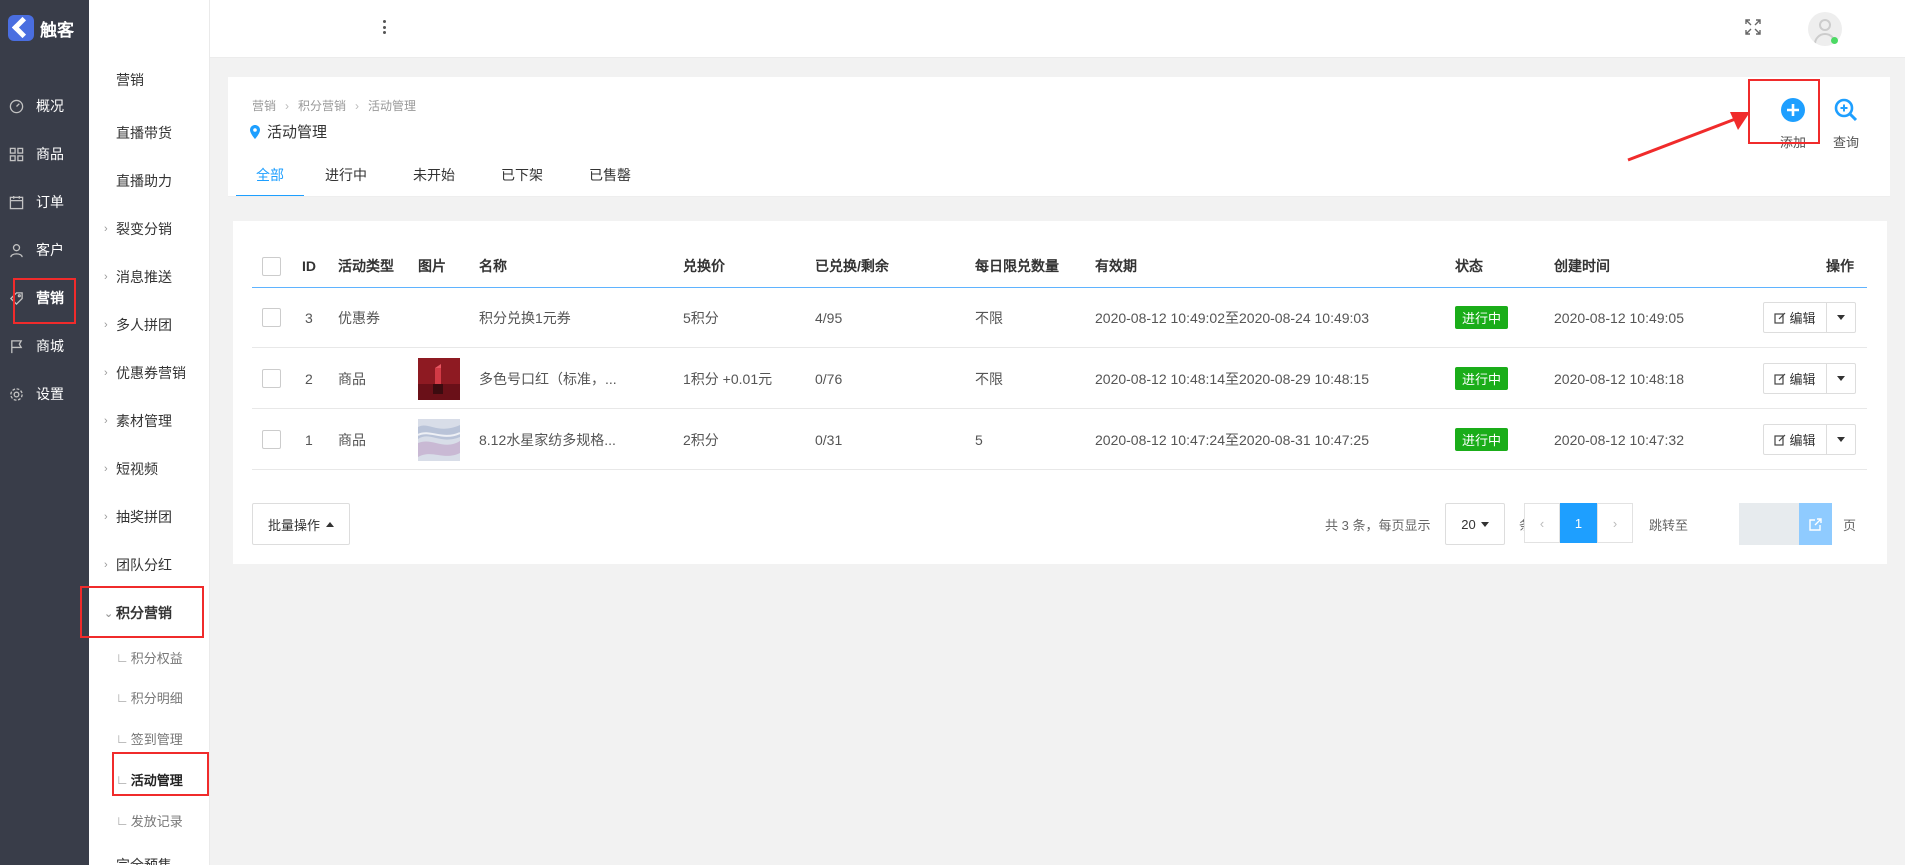 Image resolution: width=1905 pixels, height=865 pixels. I want to click on cell-image, so click(439, 378).